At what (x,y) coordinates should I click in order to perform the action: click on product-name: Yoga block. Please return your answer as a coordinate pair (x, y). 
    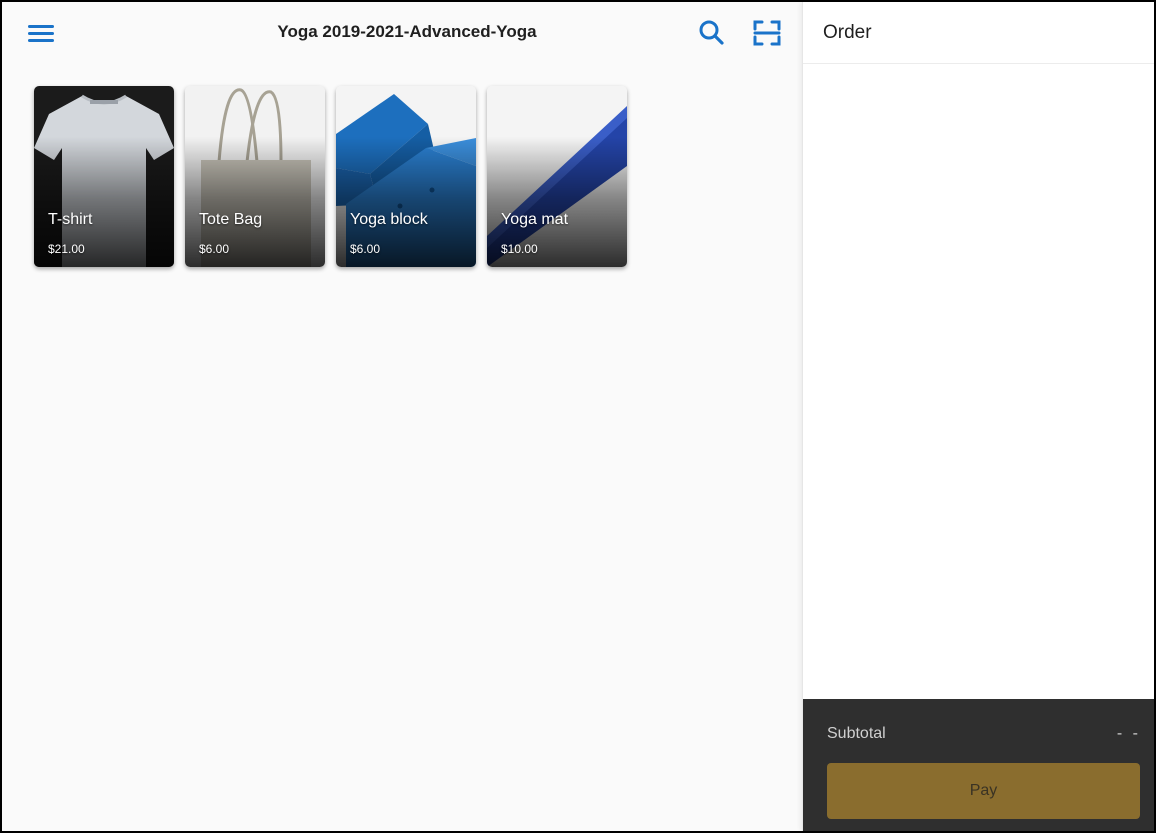
    Looking at the image, I should click on (389, 219).